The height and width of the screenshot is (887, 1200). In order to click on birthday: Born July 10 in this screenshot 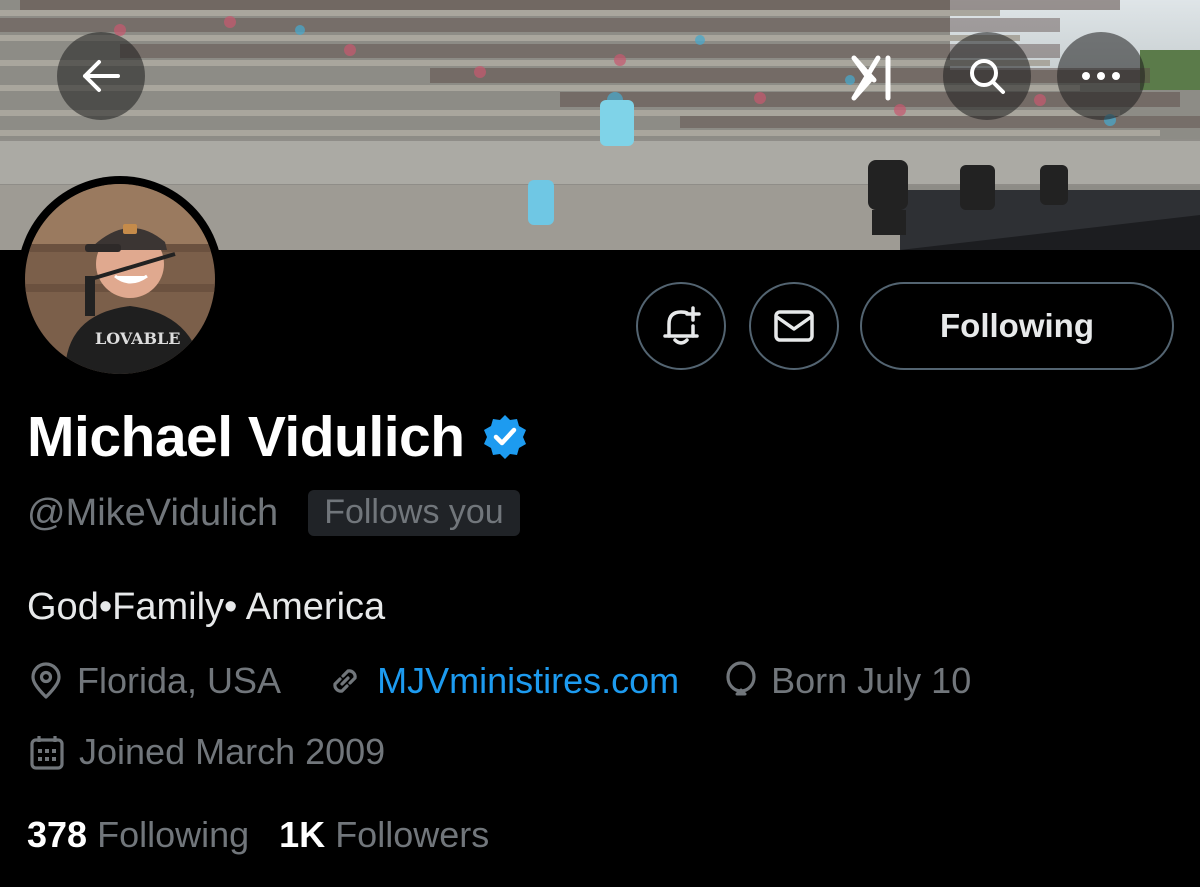, I will do `click(847, 681)`.